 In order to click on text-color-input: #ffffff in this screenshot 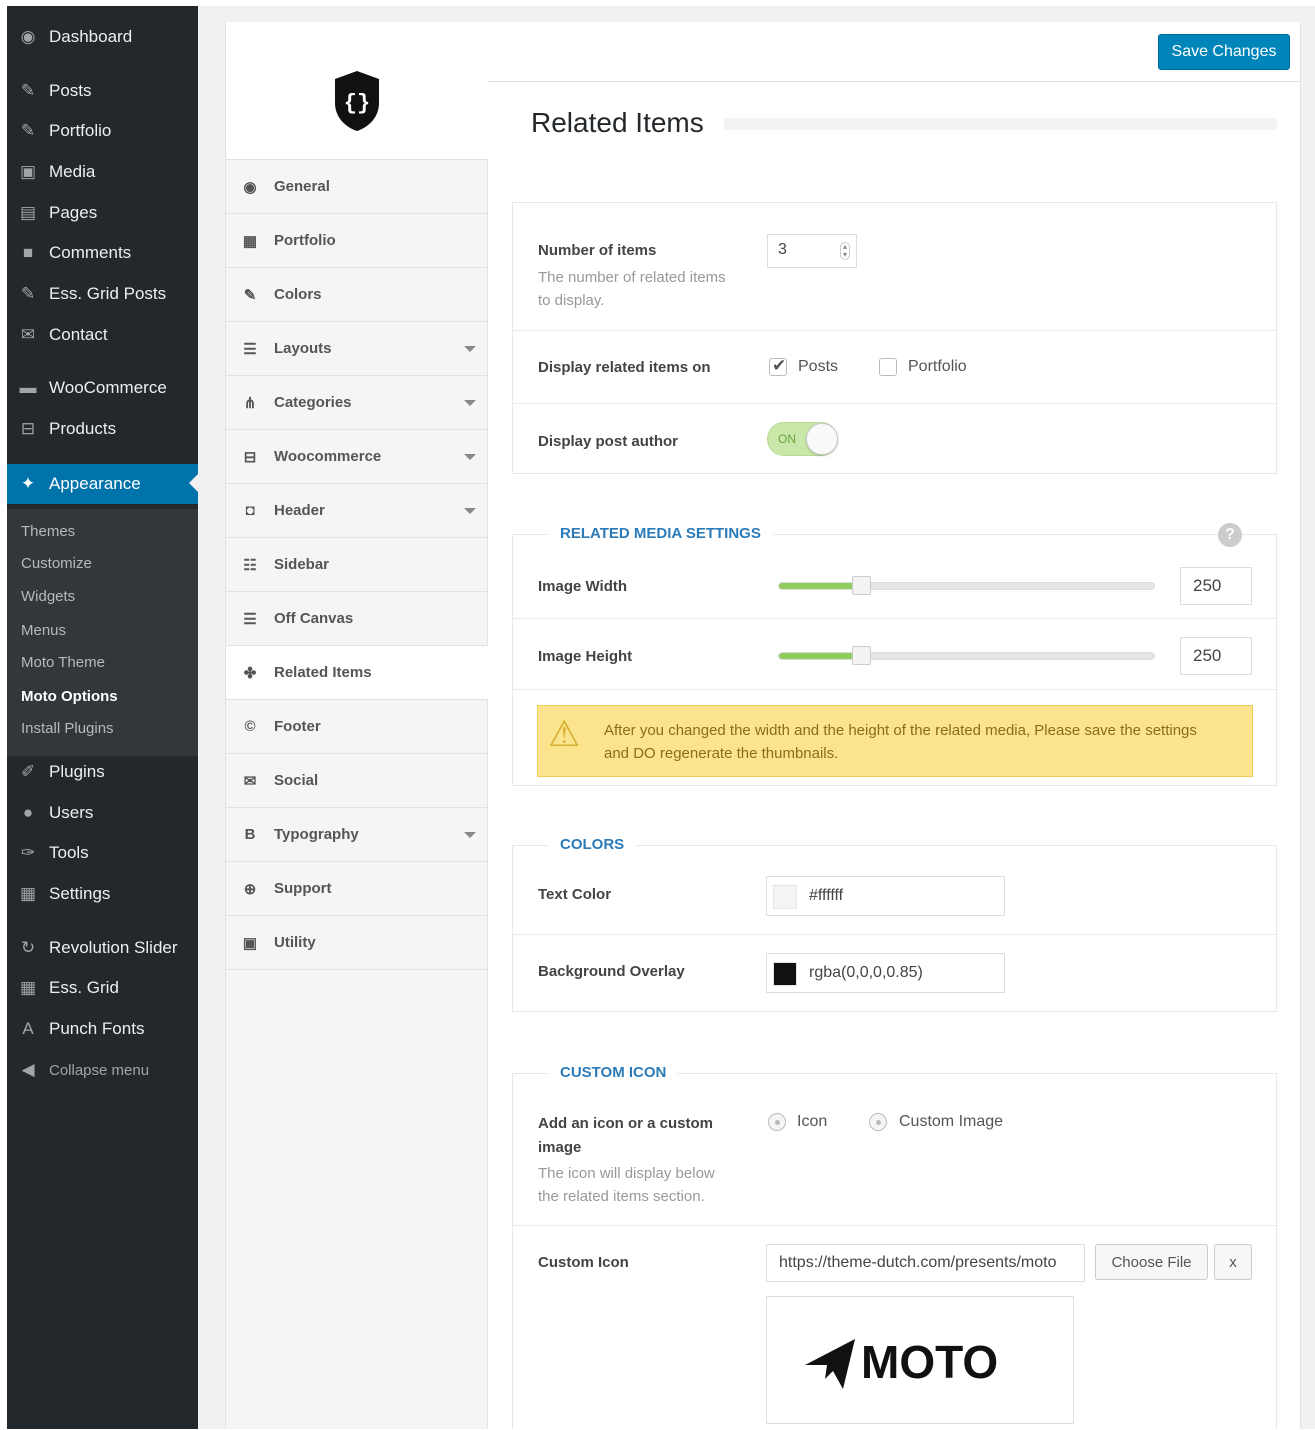, I will do `click(885, 896)`.